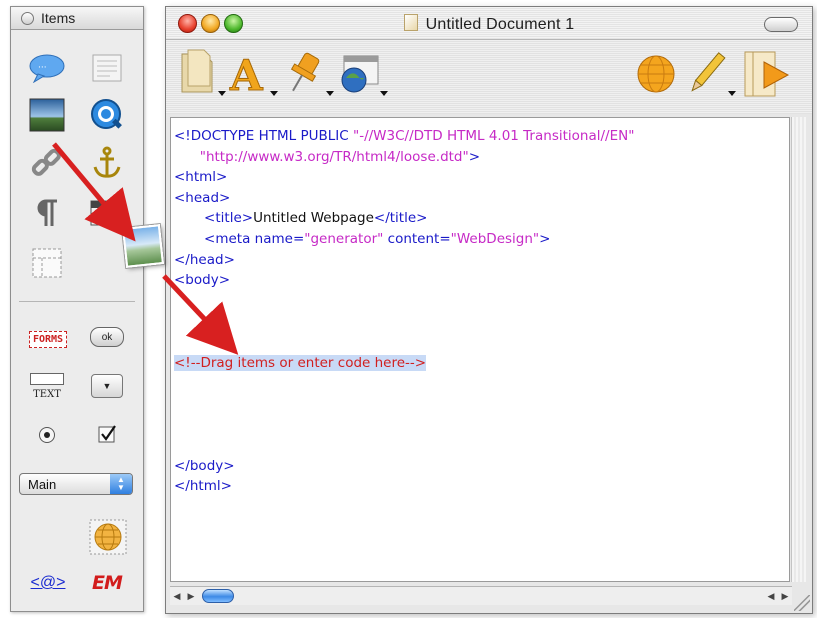 The width and height of the screenshot is (817, 618). Describe the element at coordinates (145, 248) in the screenshot. I see `drag-arrows` at that location.